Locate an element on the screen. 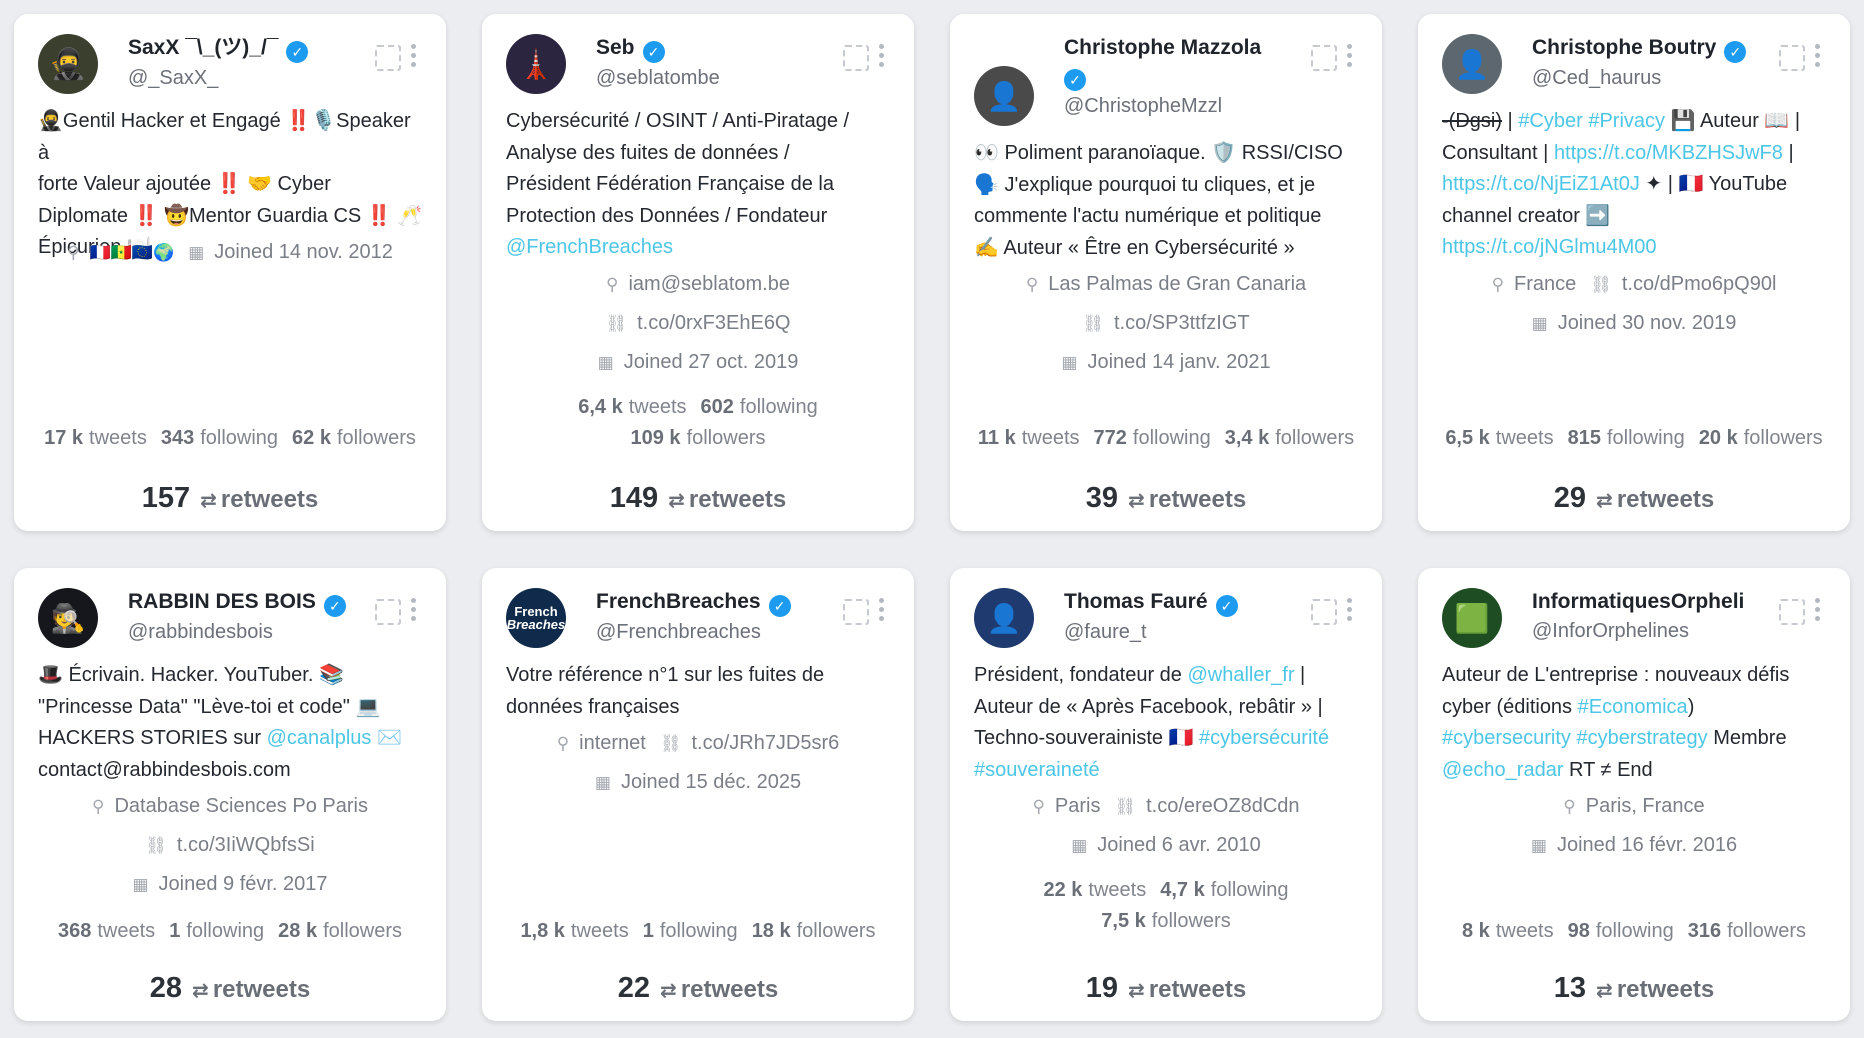 This screenshot has height=1038, width=1864. joined-date: Joined 30 nov. 2019 is located at coordinates (1647, 323).